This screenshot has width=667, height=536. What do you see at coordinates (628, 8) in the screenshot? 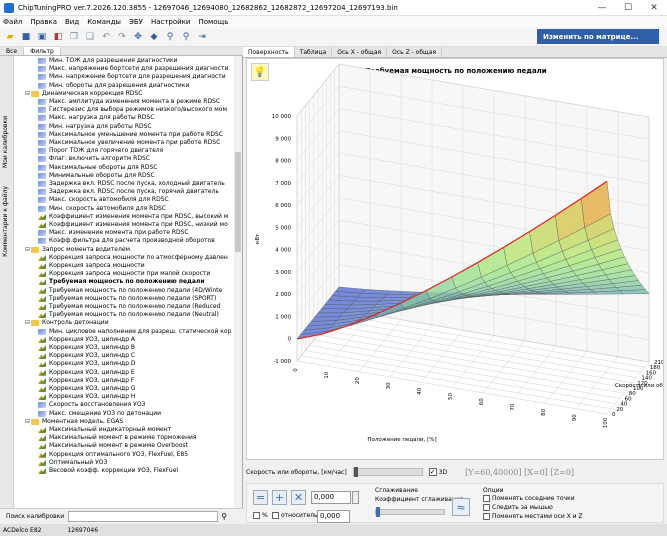
I see `maximize-button: ☐` at bounding box center [628, 8].